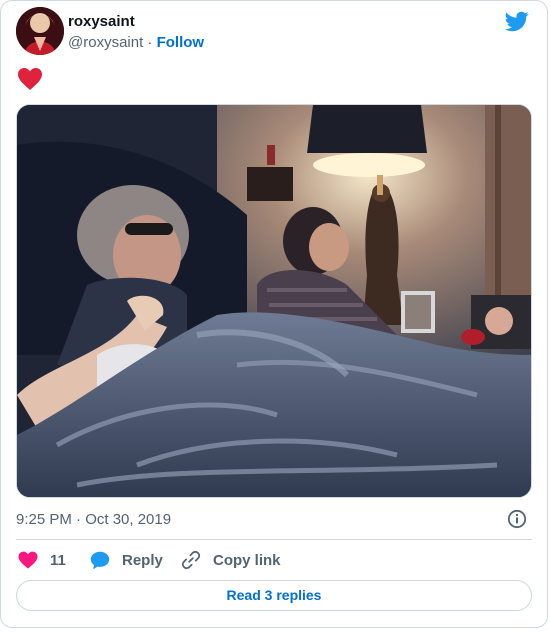  I want to click on follow-button: Follow, so click(181, 42).